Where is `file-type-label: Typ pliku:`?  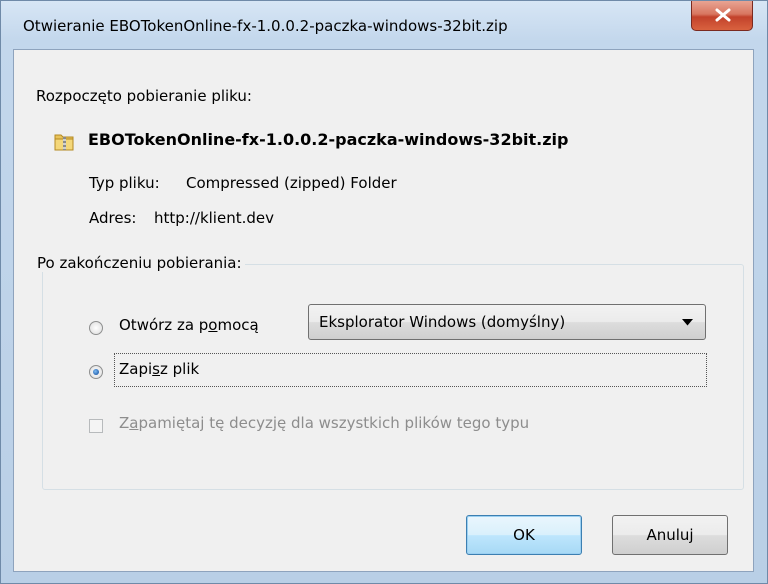 file-type-label: Typ pliku: is located at coordinates (124, 183).